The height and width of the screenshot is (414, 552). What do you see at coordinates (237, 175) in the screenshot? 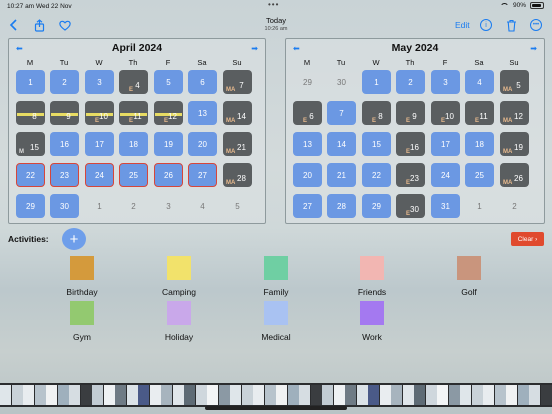
I see `day-cell: 28 MA` at bounding box center [237, 175].